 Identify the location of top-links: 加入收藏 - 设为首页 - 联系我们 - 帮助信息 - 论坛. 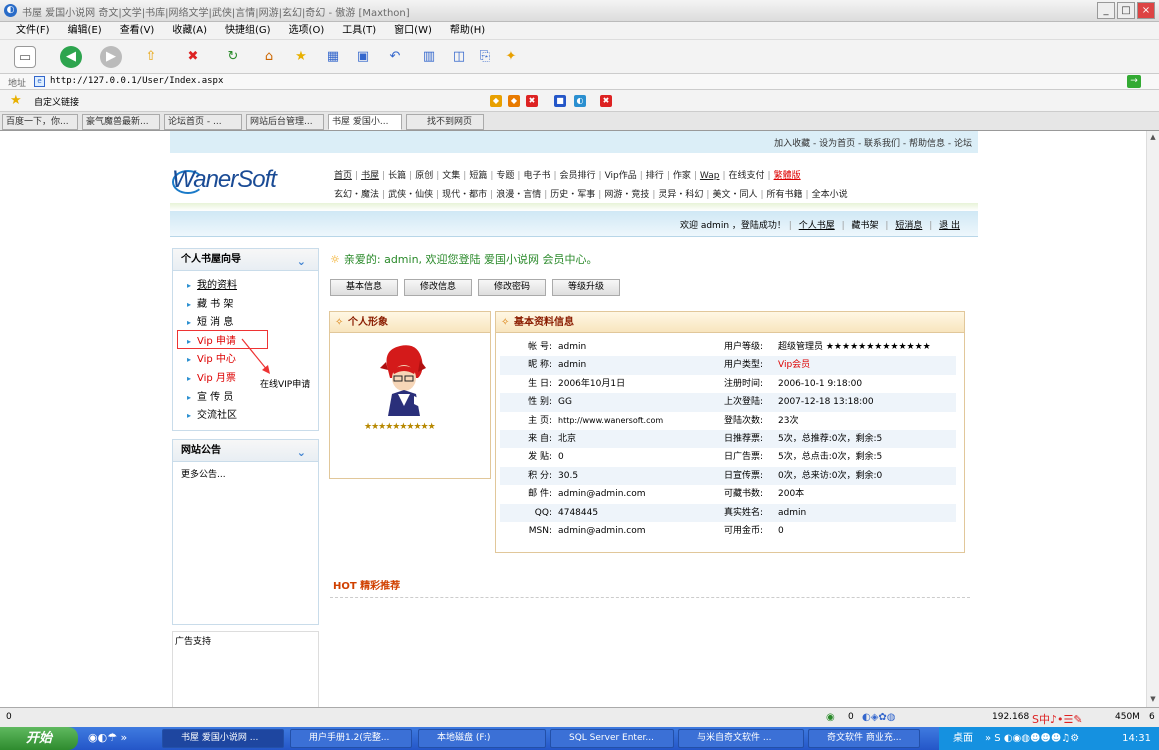
(873, 142).